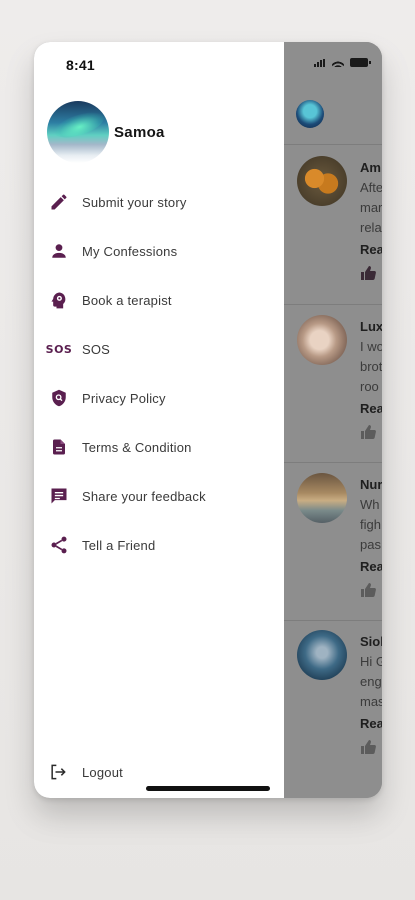  What do you see at coordinates (370, 544) in the screenshot?
I see `post-text-line: pas` at bounding box center [370, 544].